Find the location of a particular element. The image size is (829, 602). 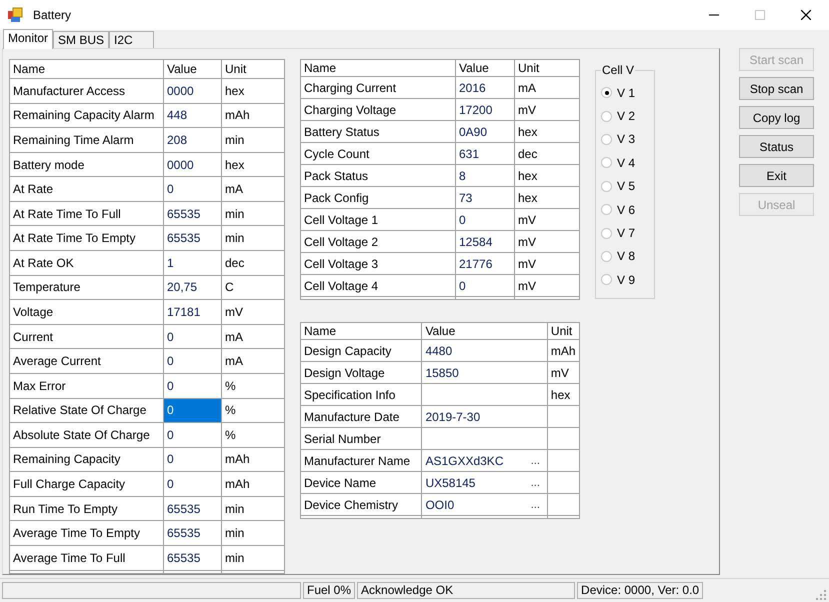

tab: Monitor is located at coordinates (28, 39).